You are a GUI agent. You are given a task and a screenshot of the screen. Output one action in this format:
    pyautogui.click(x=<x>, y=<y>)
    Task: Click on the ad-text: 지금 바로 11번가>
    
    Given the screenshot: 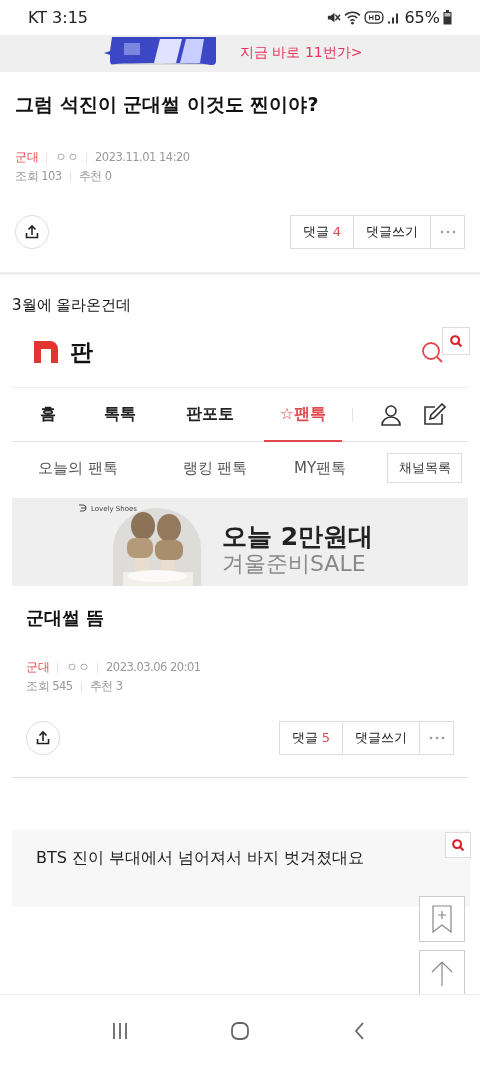 What is the action you would take?
    pyautogui.click(x=301, y=53)
    